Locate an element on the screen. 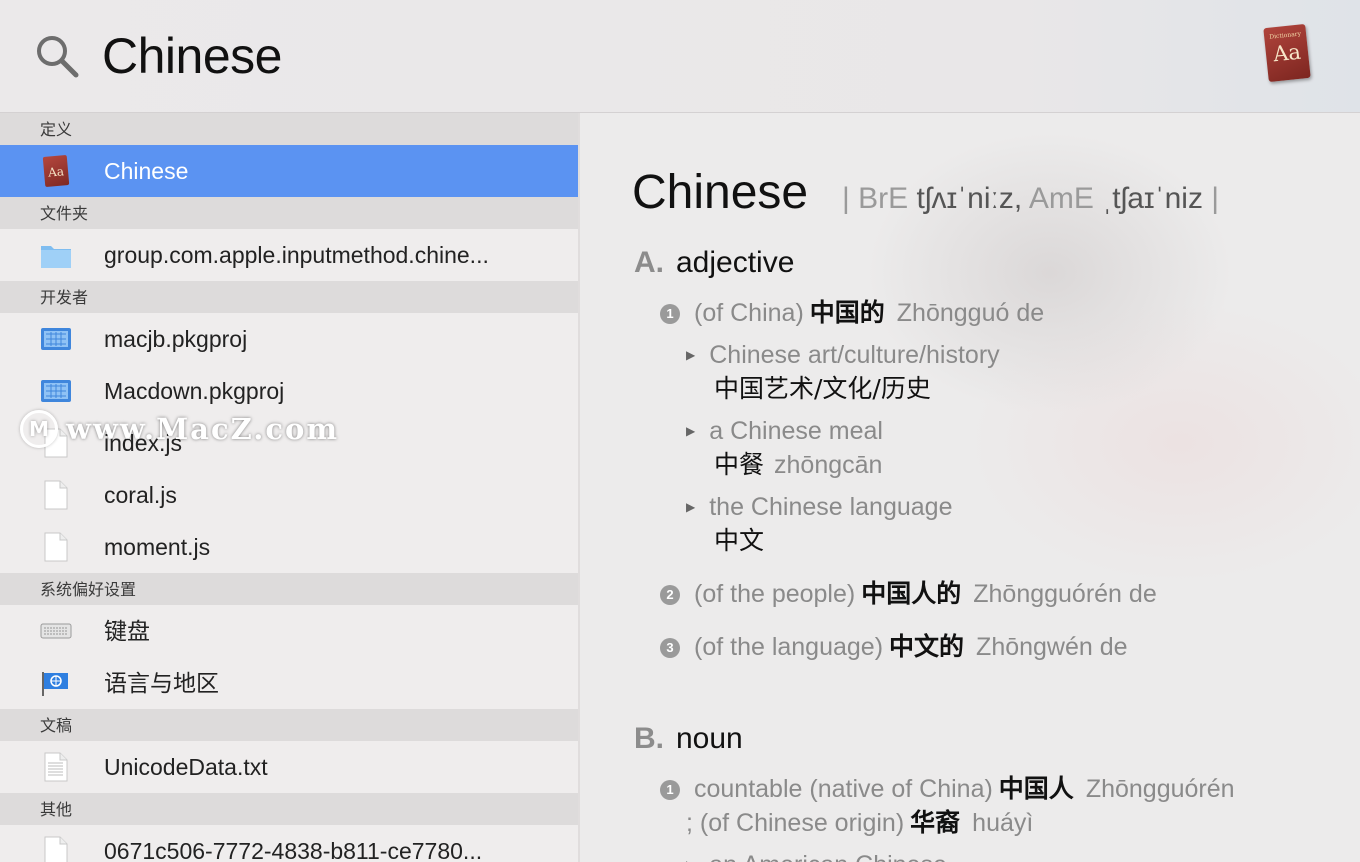 The width and height of the screenshot is (1360, 862). sense-continuation: ; (of Chinese origin) 华裔 huáyì is located at coordinates (859, 823).